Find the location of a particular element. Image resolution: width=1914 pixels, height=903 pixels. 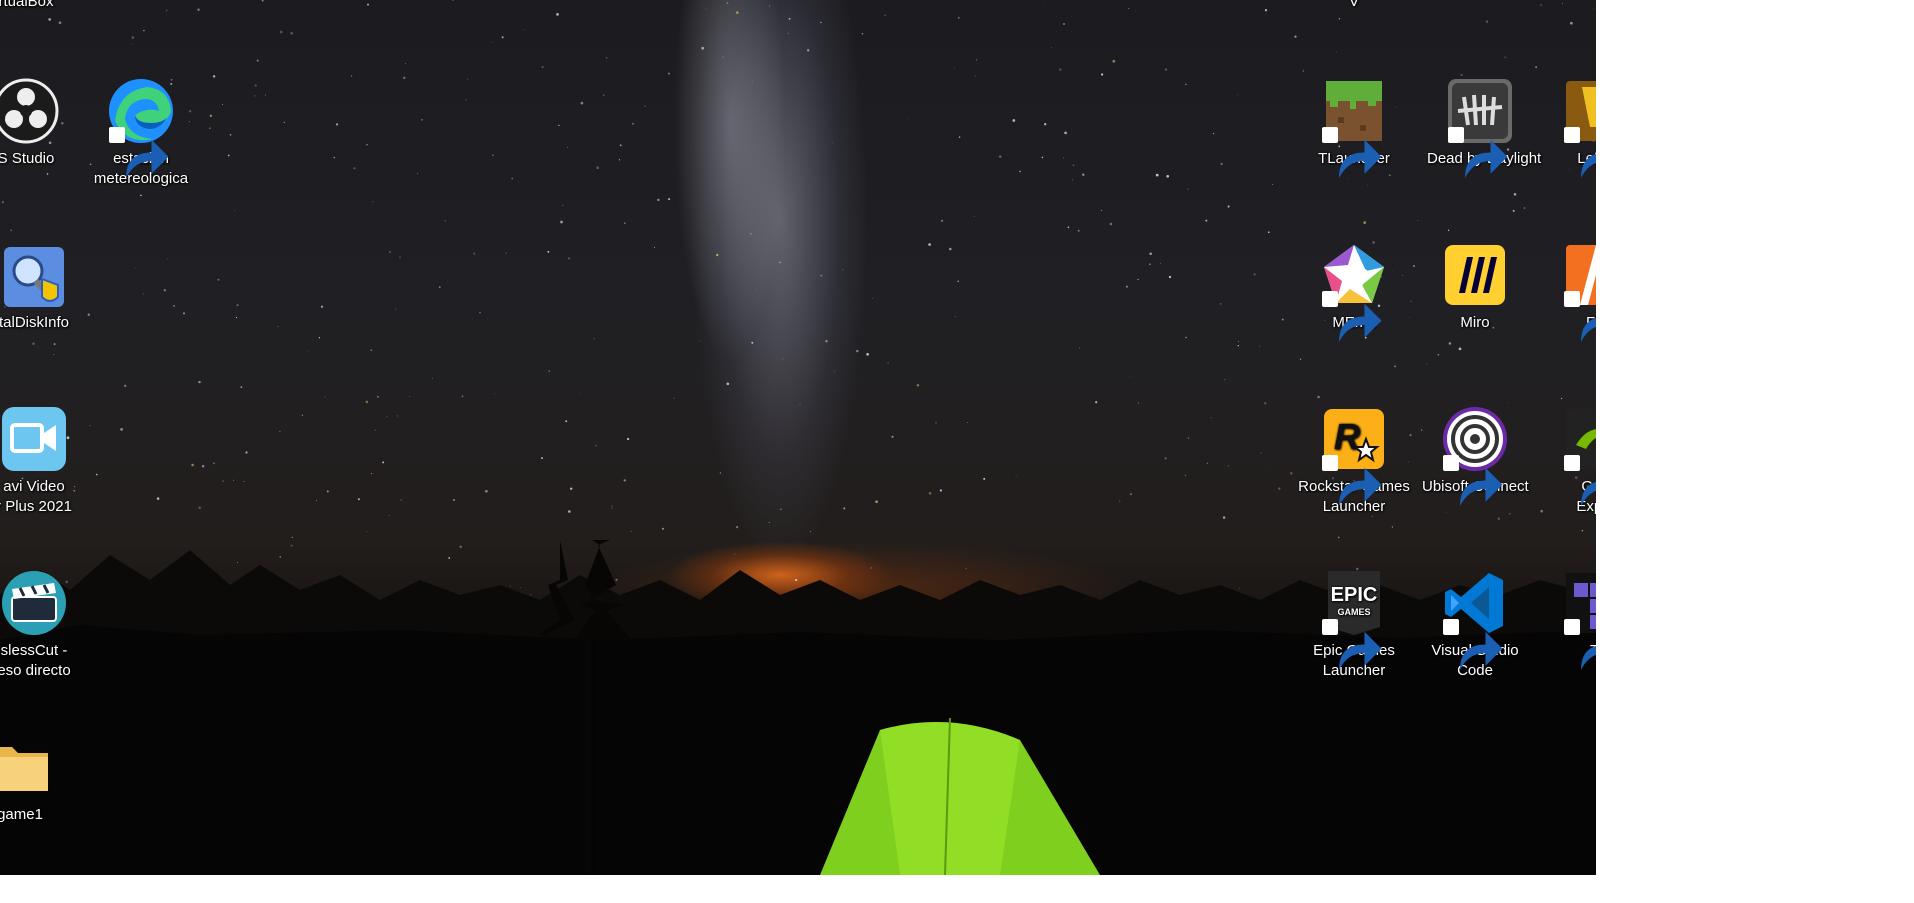

desktop-icon-dead-by-daylight: Dead by Daylight is located at coordinates (1484, 127).